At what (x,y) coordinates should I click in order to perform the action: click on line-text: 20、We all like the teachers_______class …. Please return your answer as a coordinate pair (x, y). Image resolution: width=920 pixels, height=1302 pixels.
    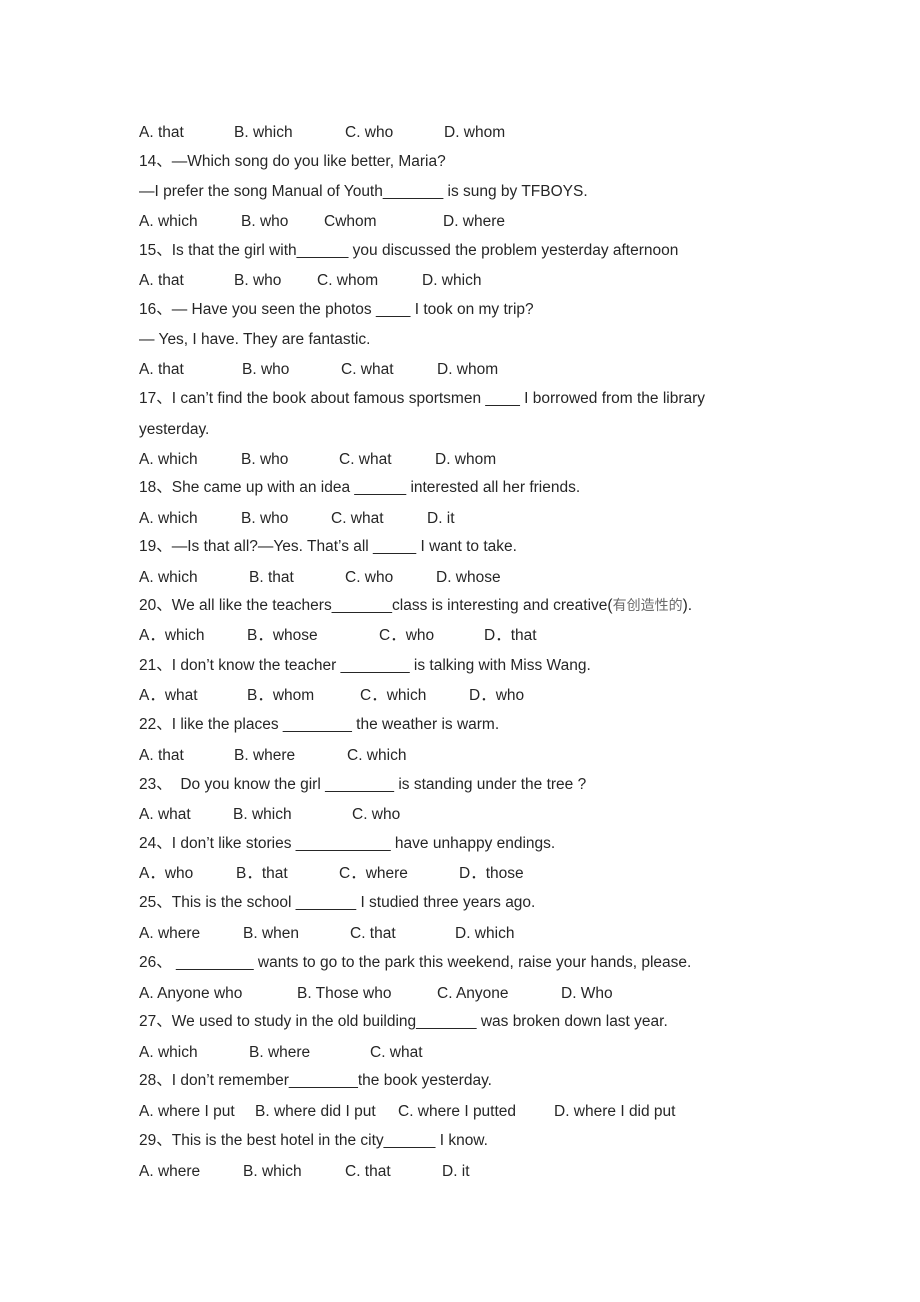
    Looking at the image, I should click on (376, 605).